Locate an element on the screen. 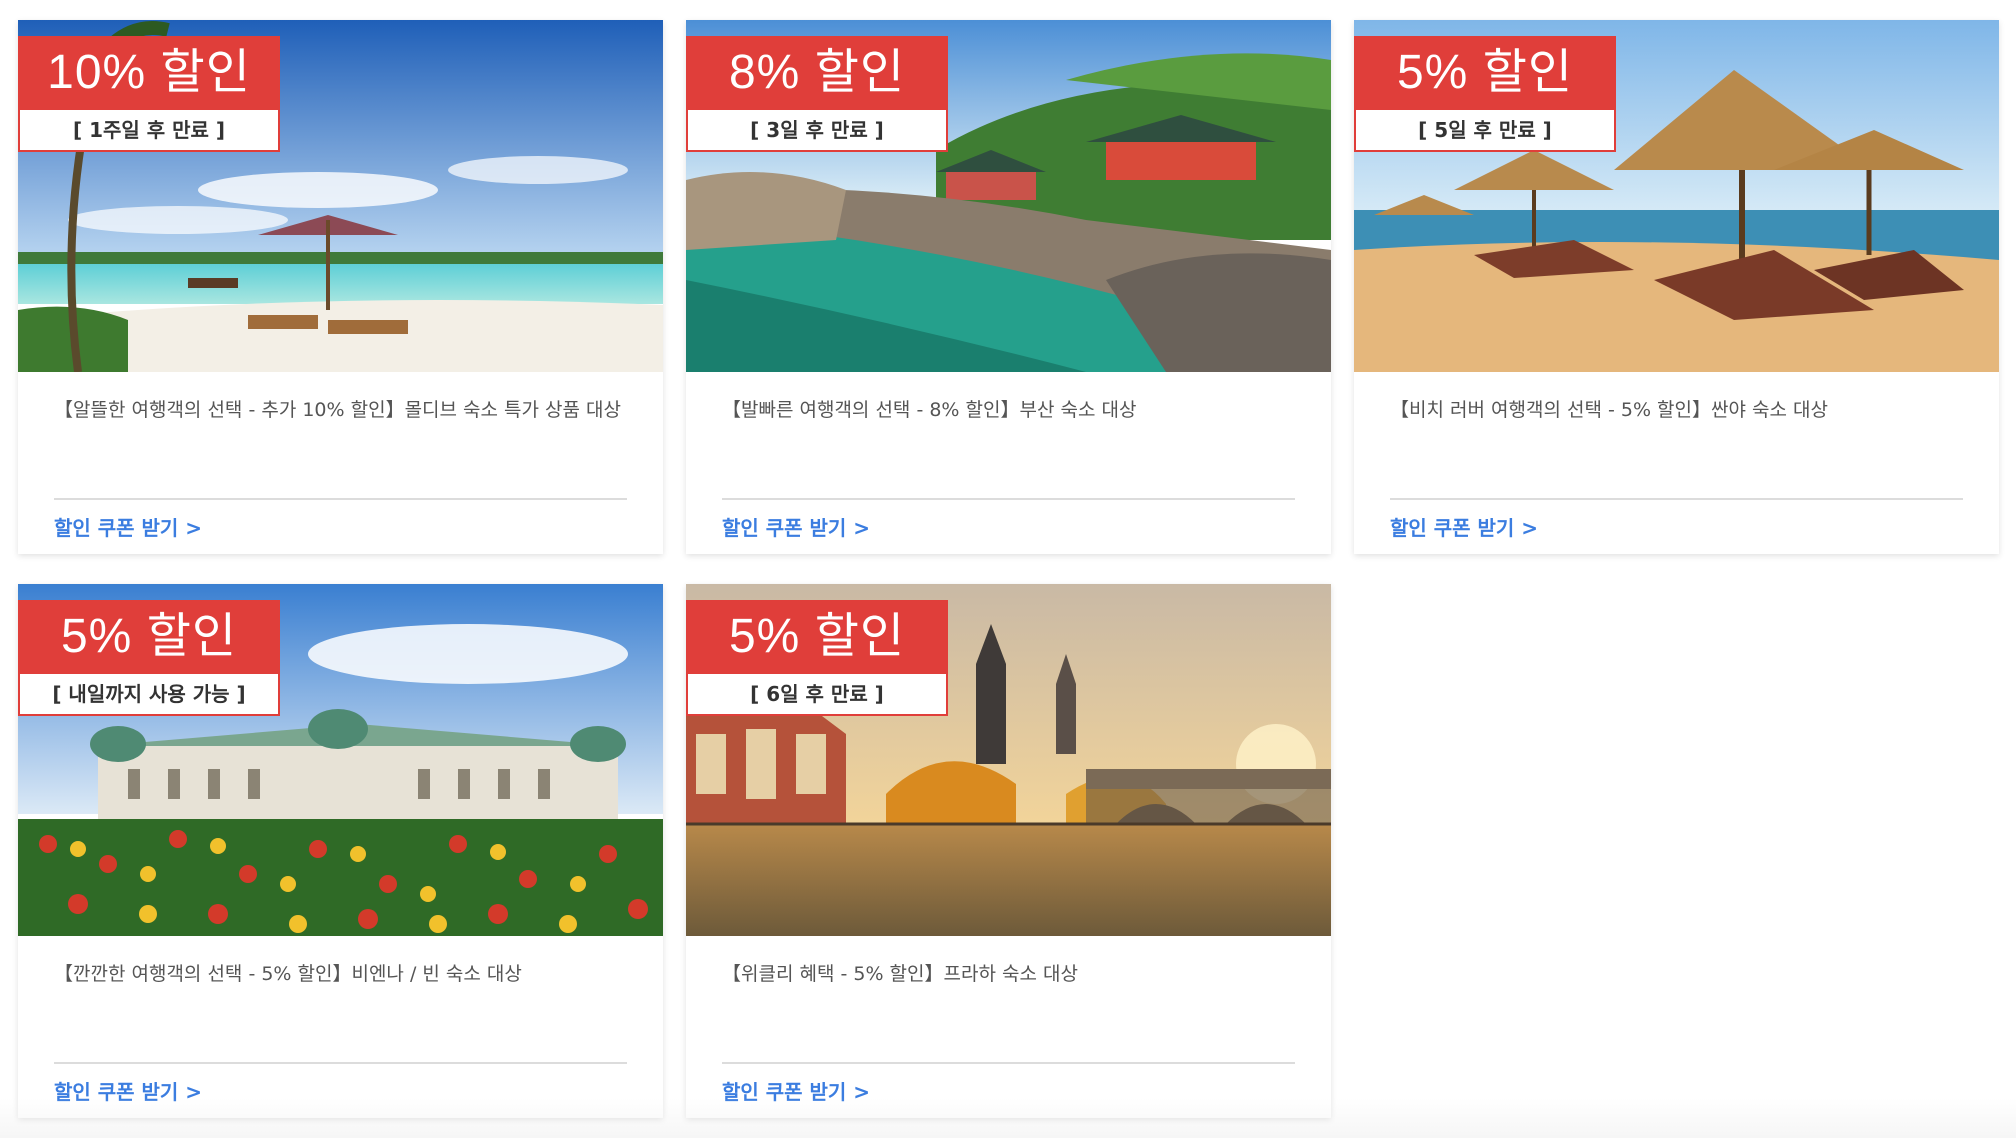  expiry-label: [ 5일 후 만료 ] is located at coordinates (1485, 131).